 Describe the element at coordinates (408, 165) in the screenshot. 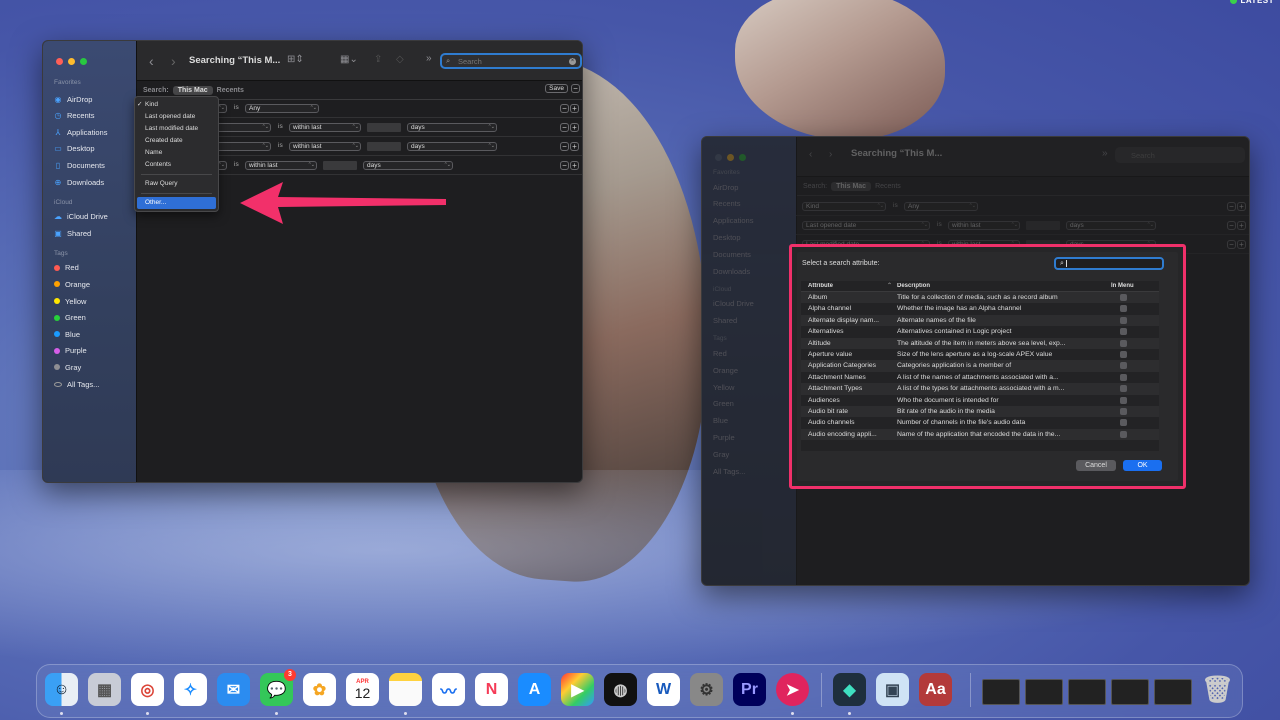

I see `unit-select: days` at that location.